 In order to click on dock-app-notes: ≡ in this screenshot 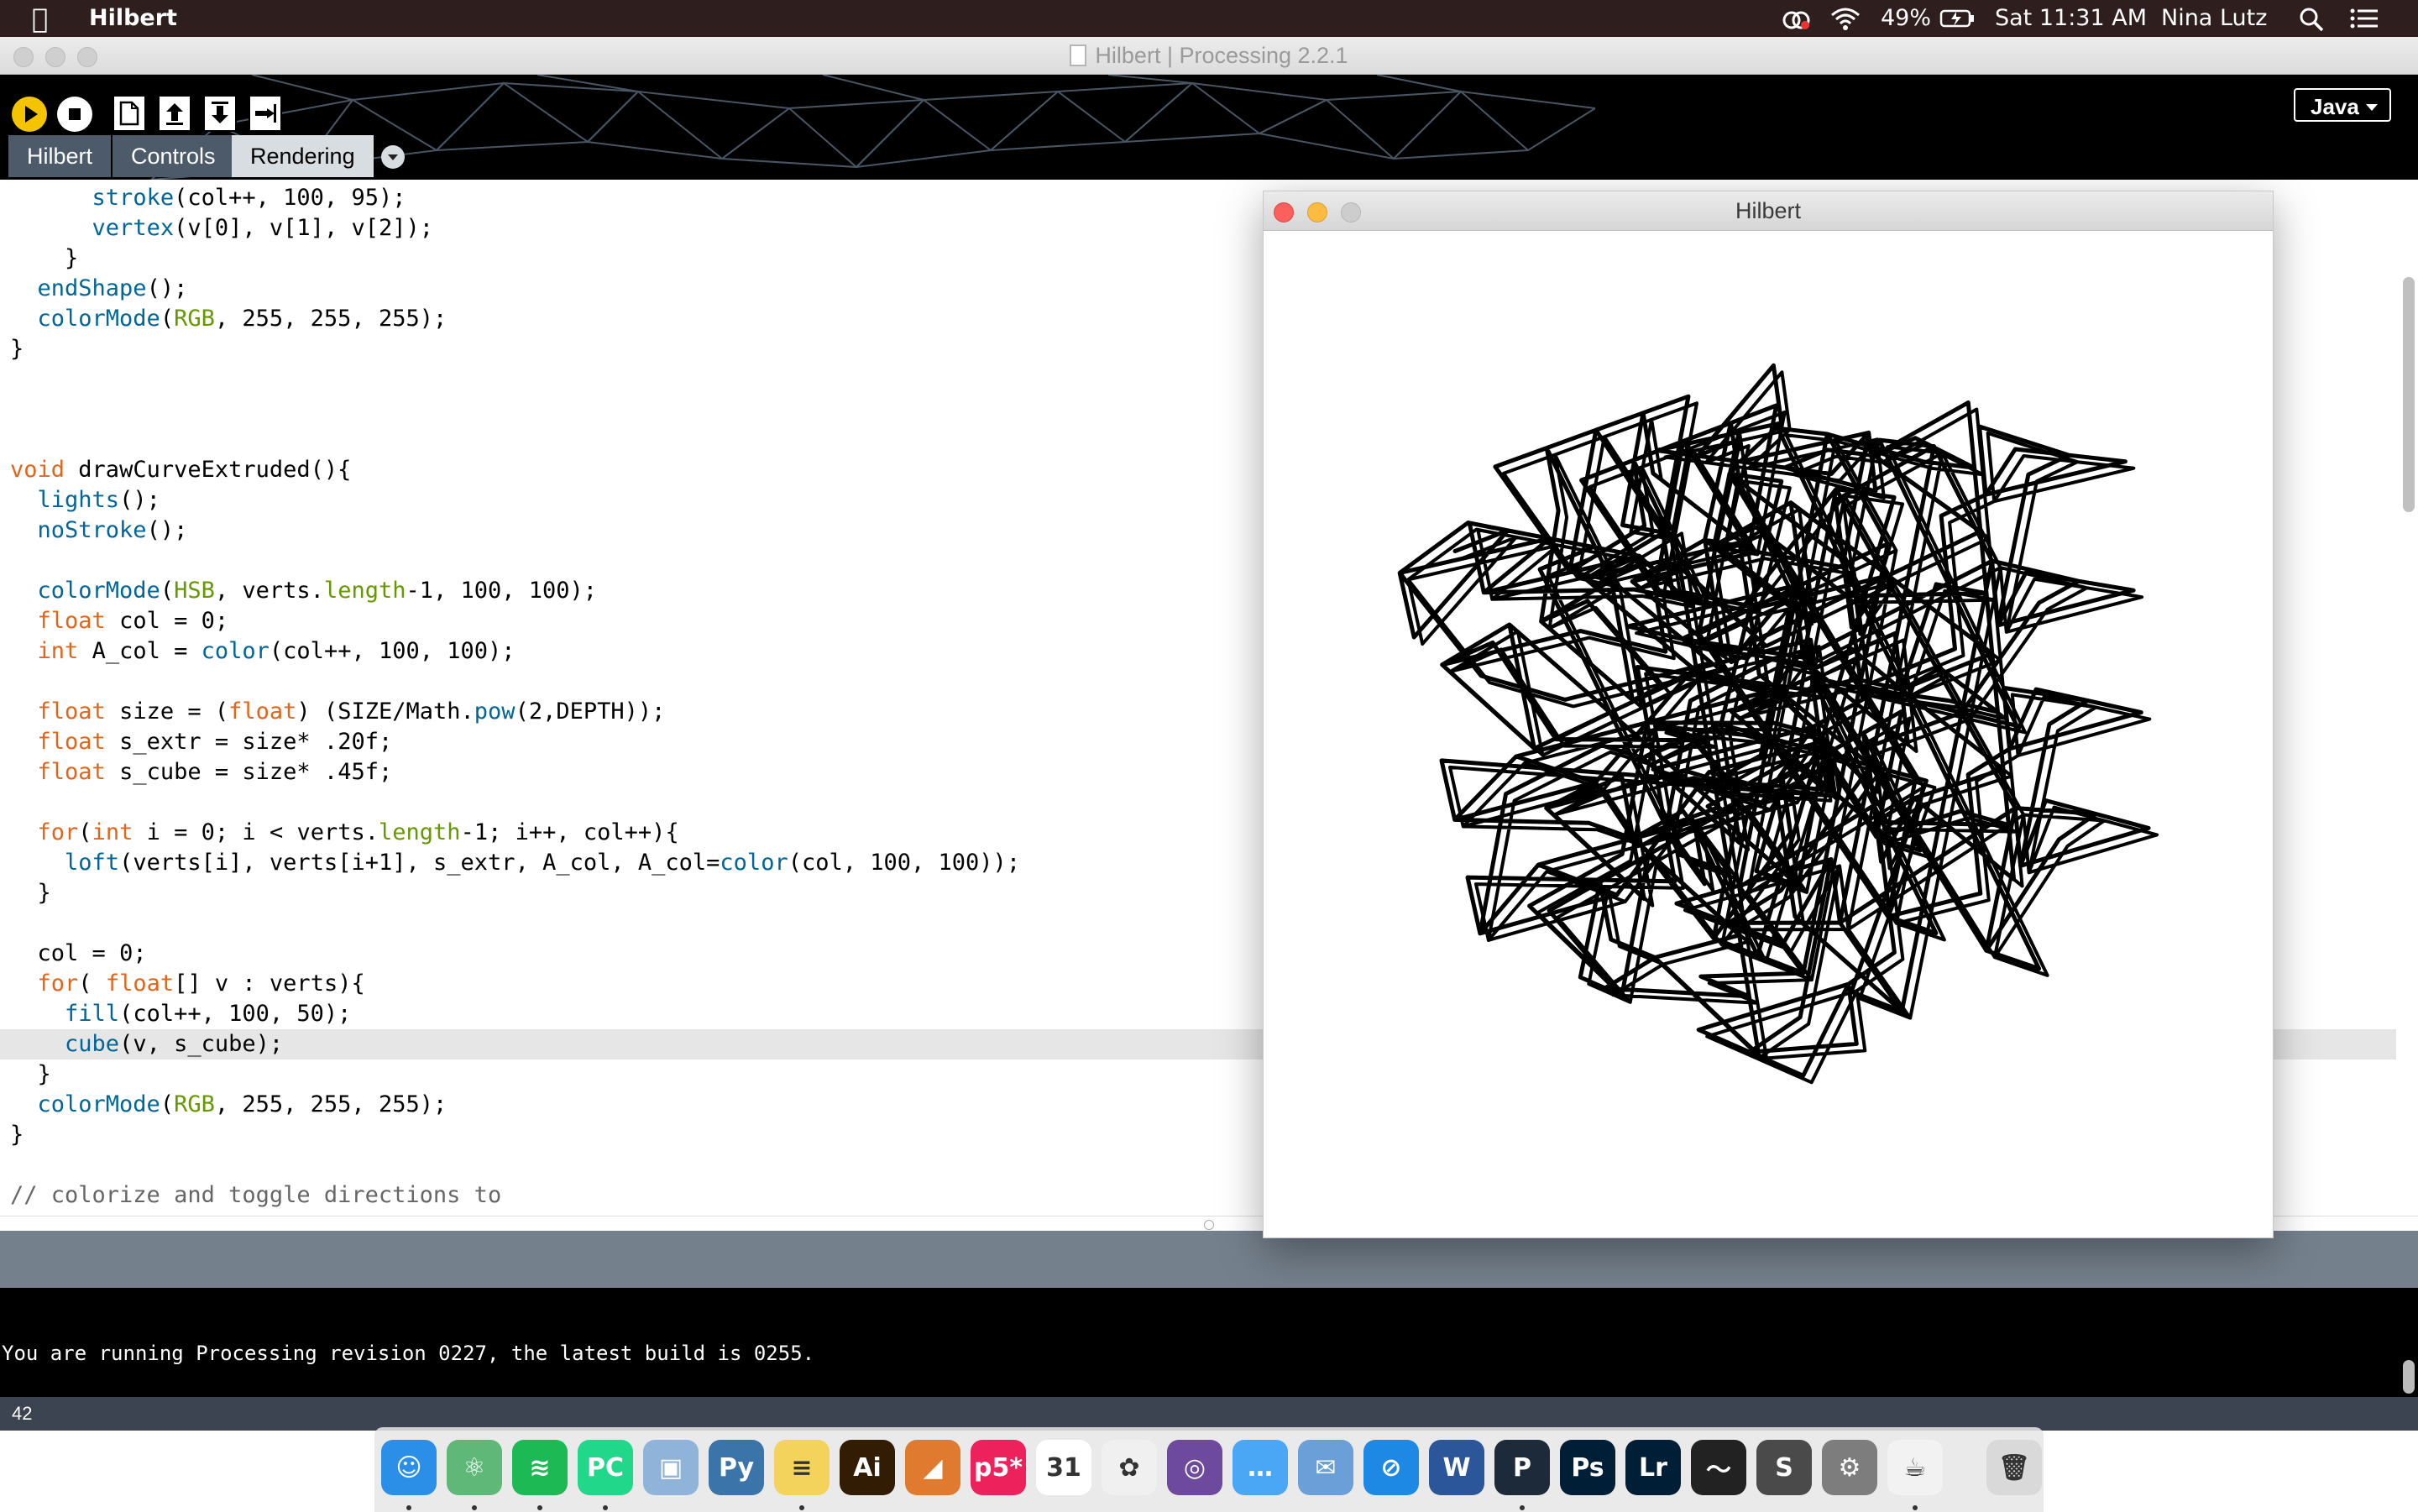, I will do `click(802, 1467)`.